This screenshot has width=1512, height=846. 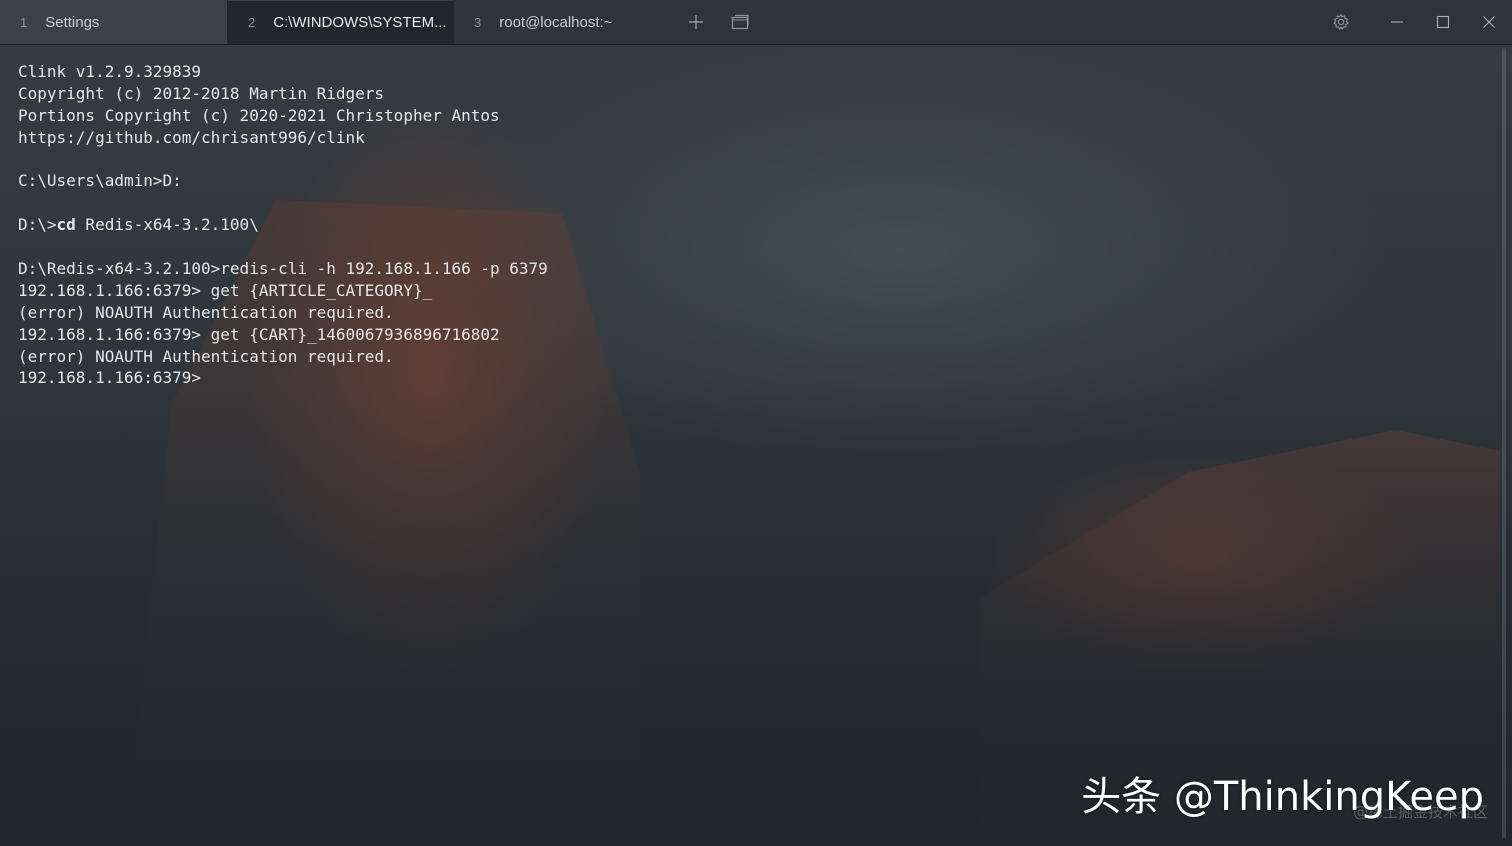 What do you see at coordinates (24, 22) in the screenshot?
I see `tab-number: 1` at bounding box center [24, 22].